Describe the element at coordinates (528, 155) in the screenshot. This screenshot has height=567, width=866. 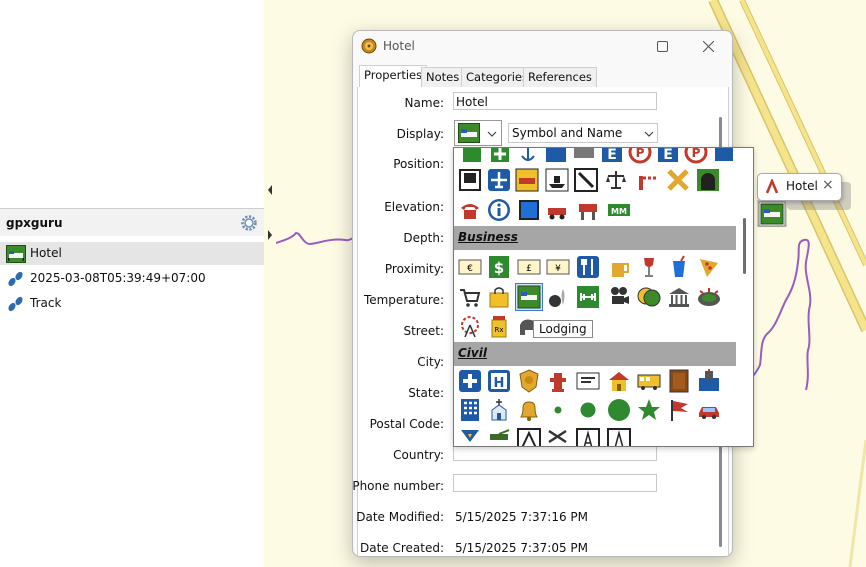
I see `anchor-icon` at that location.